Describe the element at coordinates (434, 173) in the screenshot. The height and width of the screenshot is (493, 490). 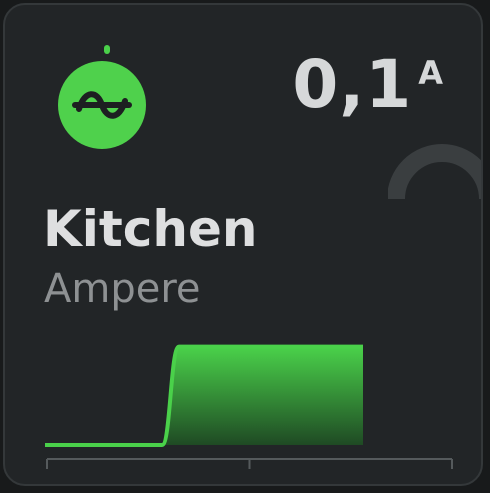
I see `gauge-icon` at that location.